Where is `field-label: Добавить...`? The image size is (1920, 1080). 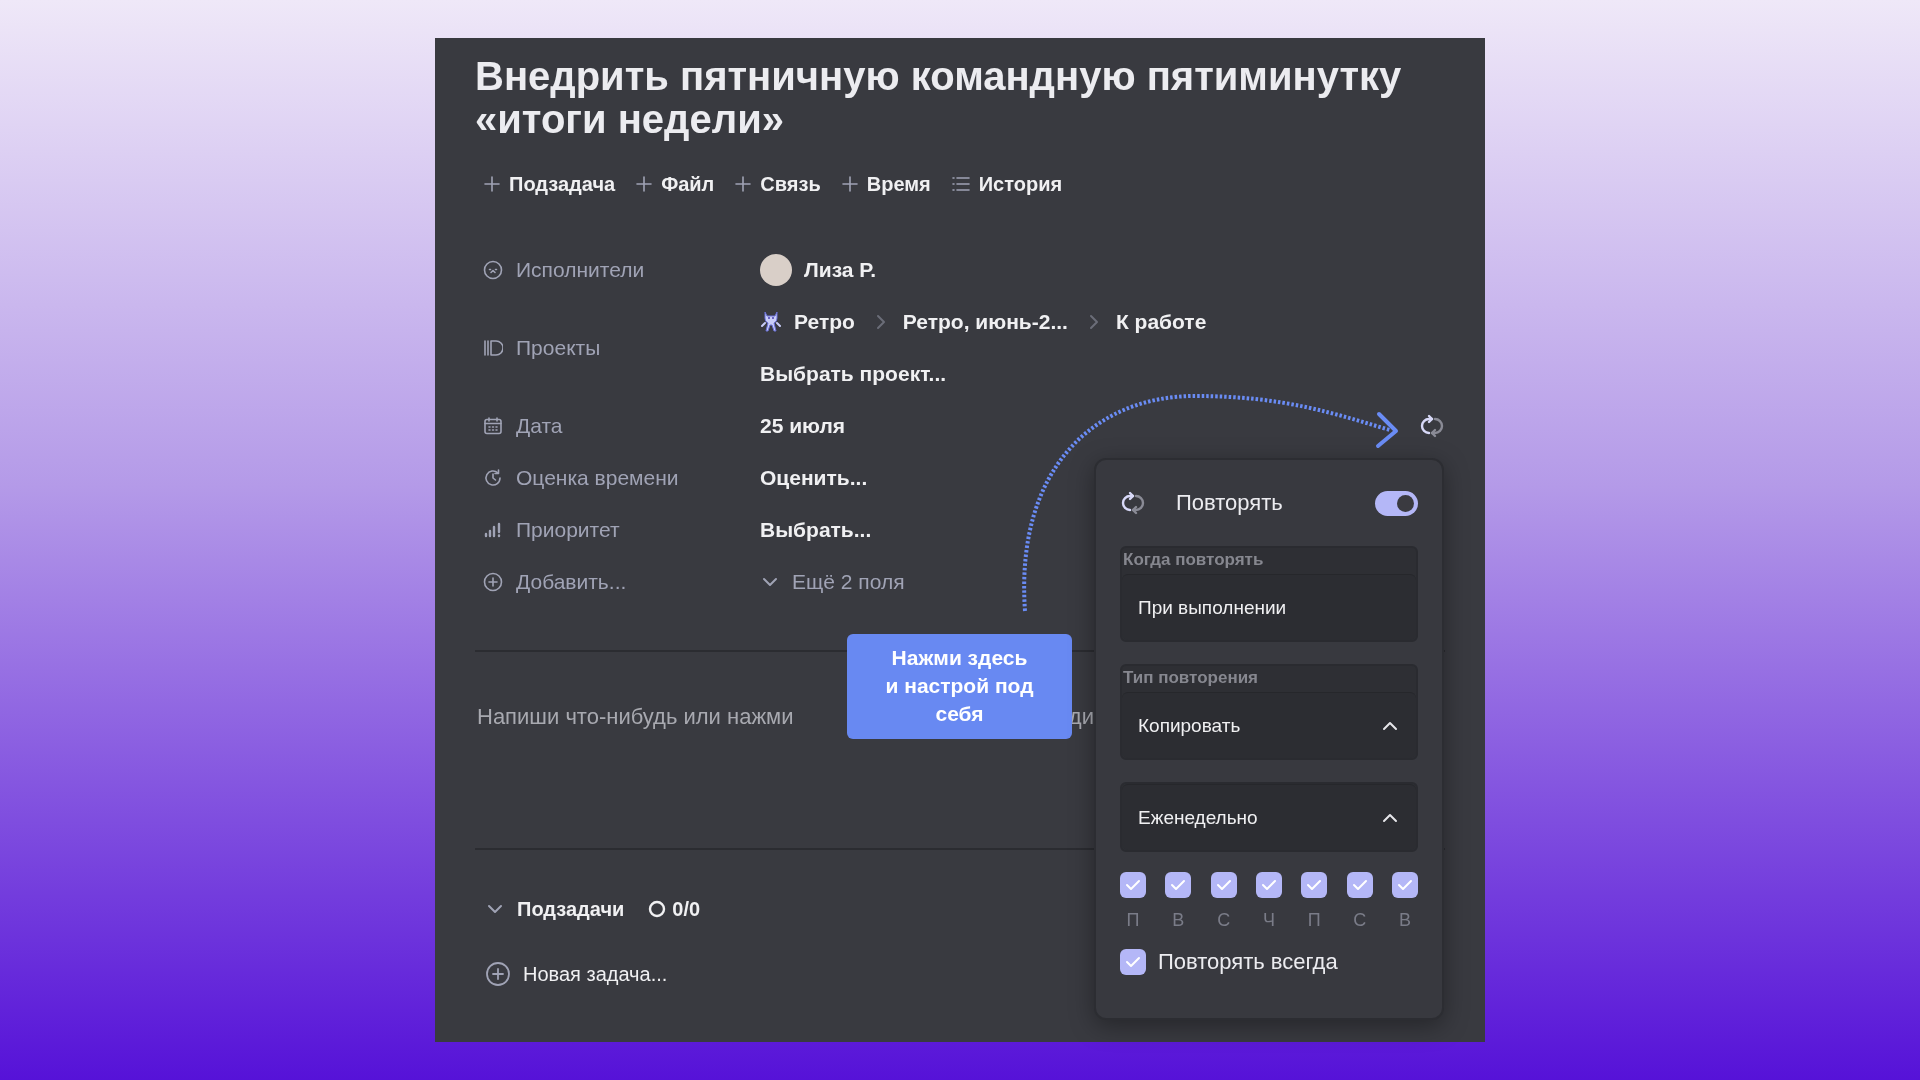
field-label: Добавить... is located at coordinates (571, 582).